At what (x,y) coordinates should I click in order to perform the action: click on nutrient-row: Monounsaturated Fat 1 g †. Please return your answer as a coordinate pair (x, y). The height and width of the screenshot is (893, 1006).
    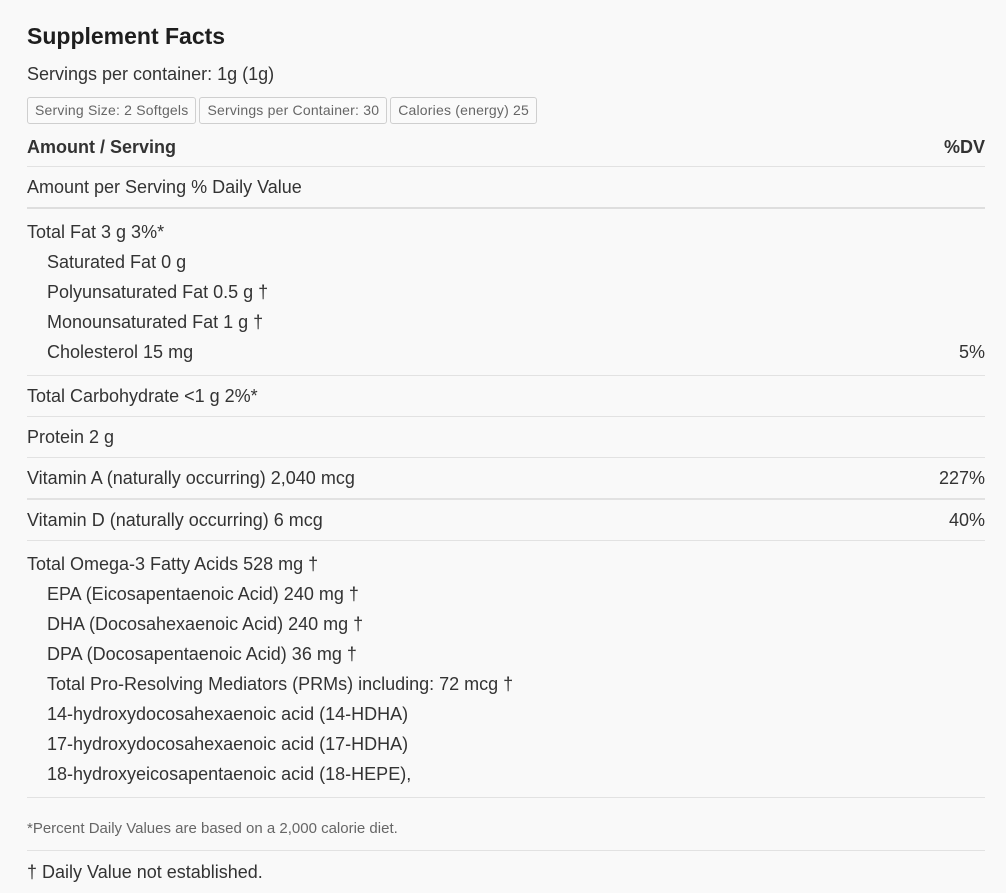
    Looking at the image, I should click on (506, 322).